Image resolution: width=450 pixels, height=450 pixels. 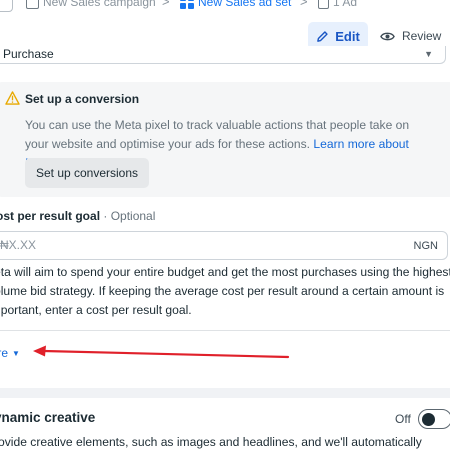 I want to click on breadcrumb-ad-set-label: New Sales ad set, so click(x=245, y=4).